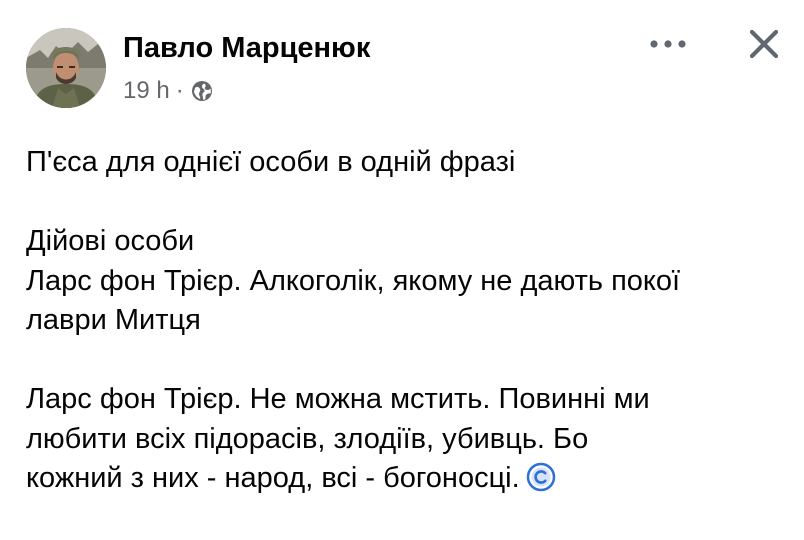  What do you see at coordinates (113, 320) in the screenshot?
I see `post-text-line: лаври Митця` at bounding box center [113, 320].